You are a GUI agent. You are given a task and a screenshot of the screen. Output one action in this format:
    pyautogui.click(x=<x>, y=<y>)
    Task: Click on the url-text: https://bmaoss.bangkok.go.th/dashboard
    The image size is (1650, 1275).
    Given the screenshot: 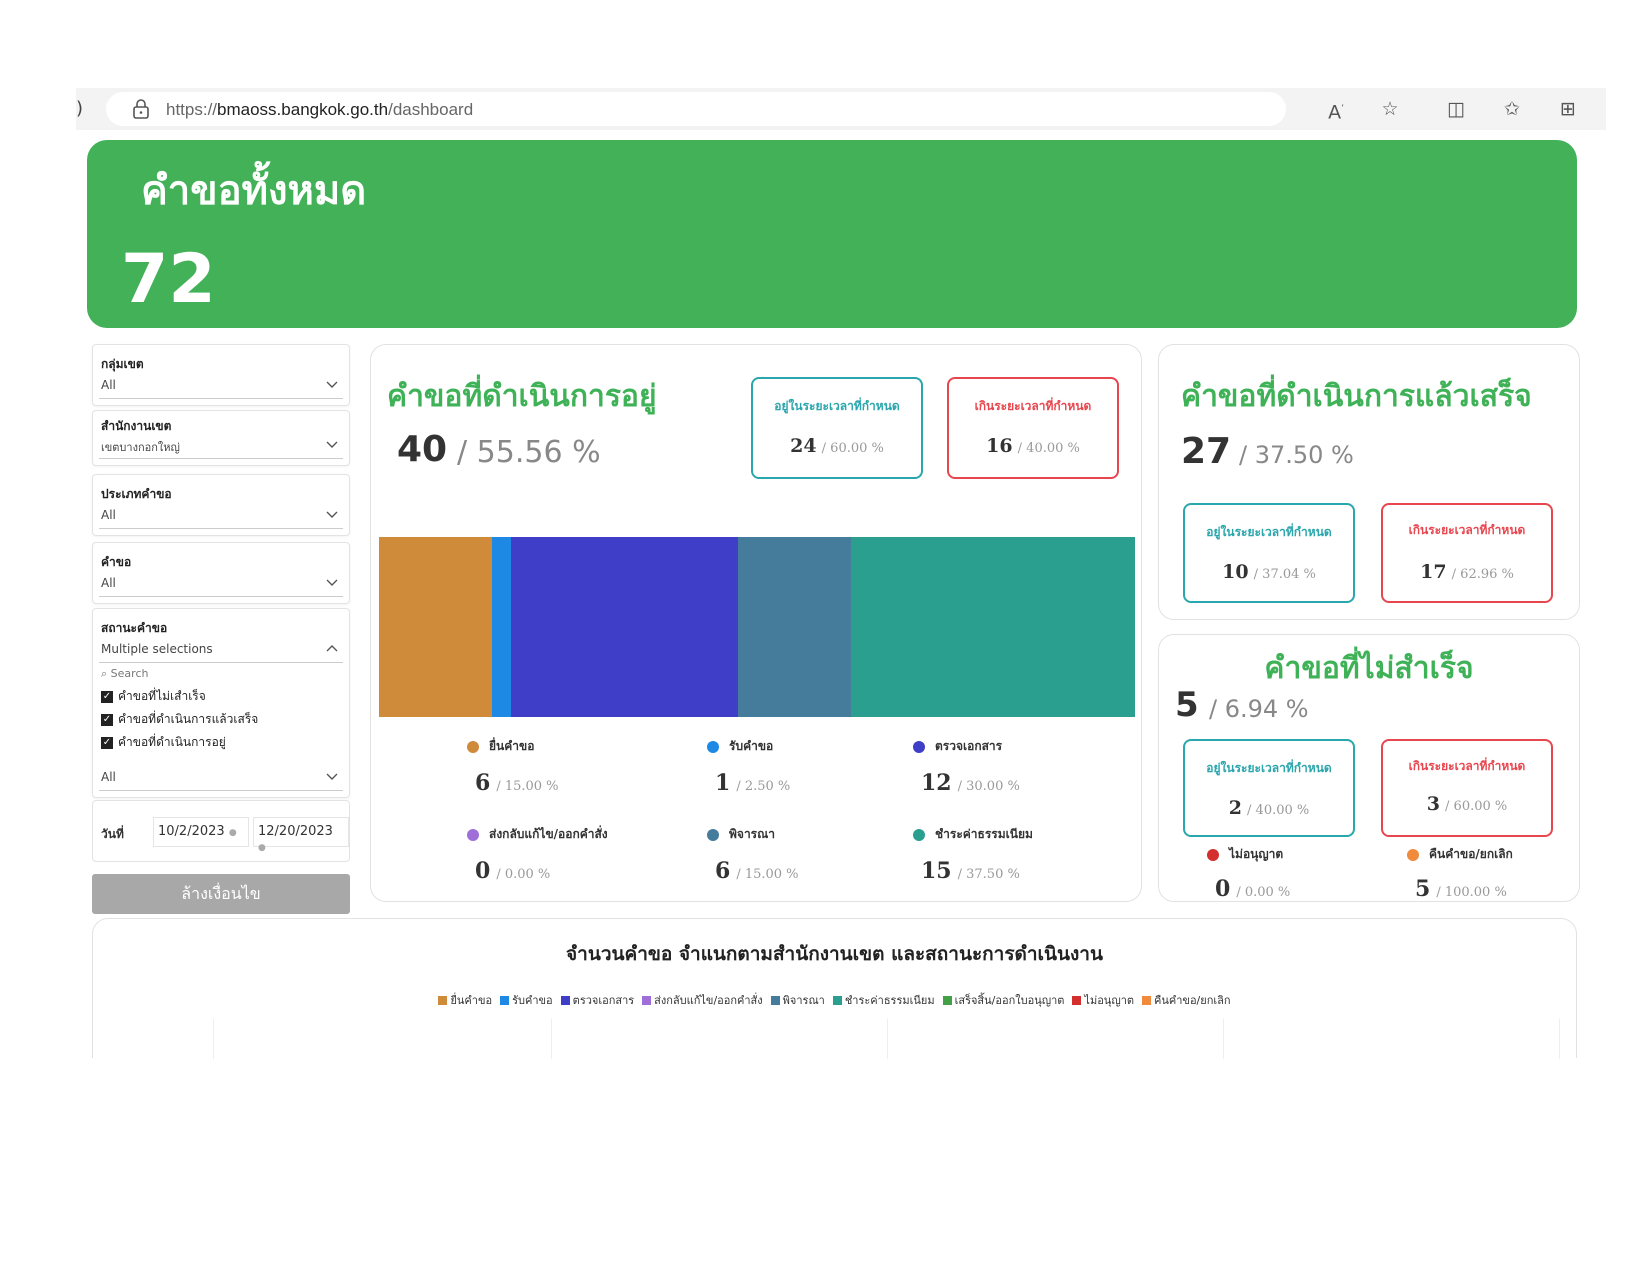 What is the action you would take?
    pyautogui.click(x=319, y=110)
    